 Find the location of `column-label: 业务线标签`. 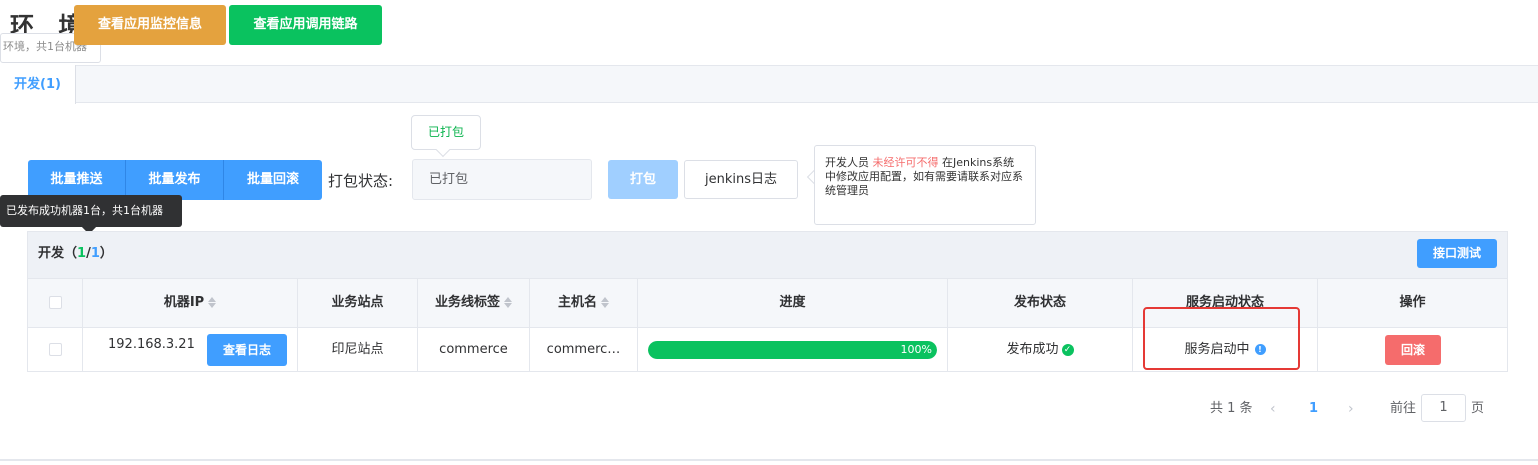

column-label: 业务线标签 is located at coordinates (467, 302).